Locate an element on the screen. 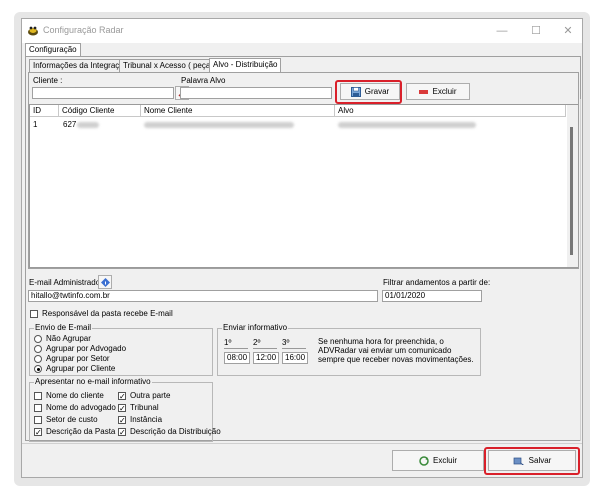 This screenshot has height=495, width=604. window-right-scroll is located at coordinates (580, 270).